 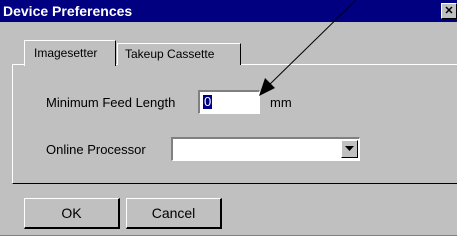 I want to click on callout-arrow, so click(x=308, y=48).